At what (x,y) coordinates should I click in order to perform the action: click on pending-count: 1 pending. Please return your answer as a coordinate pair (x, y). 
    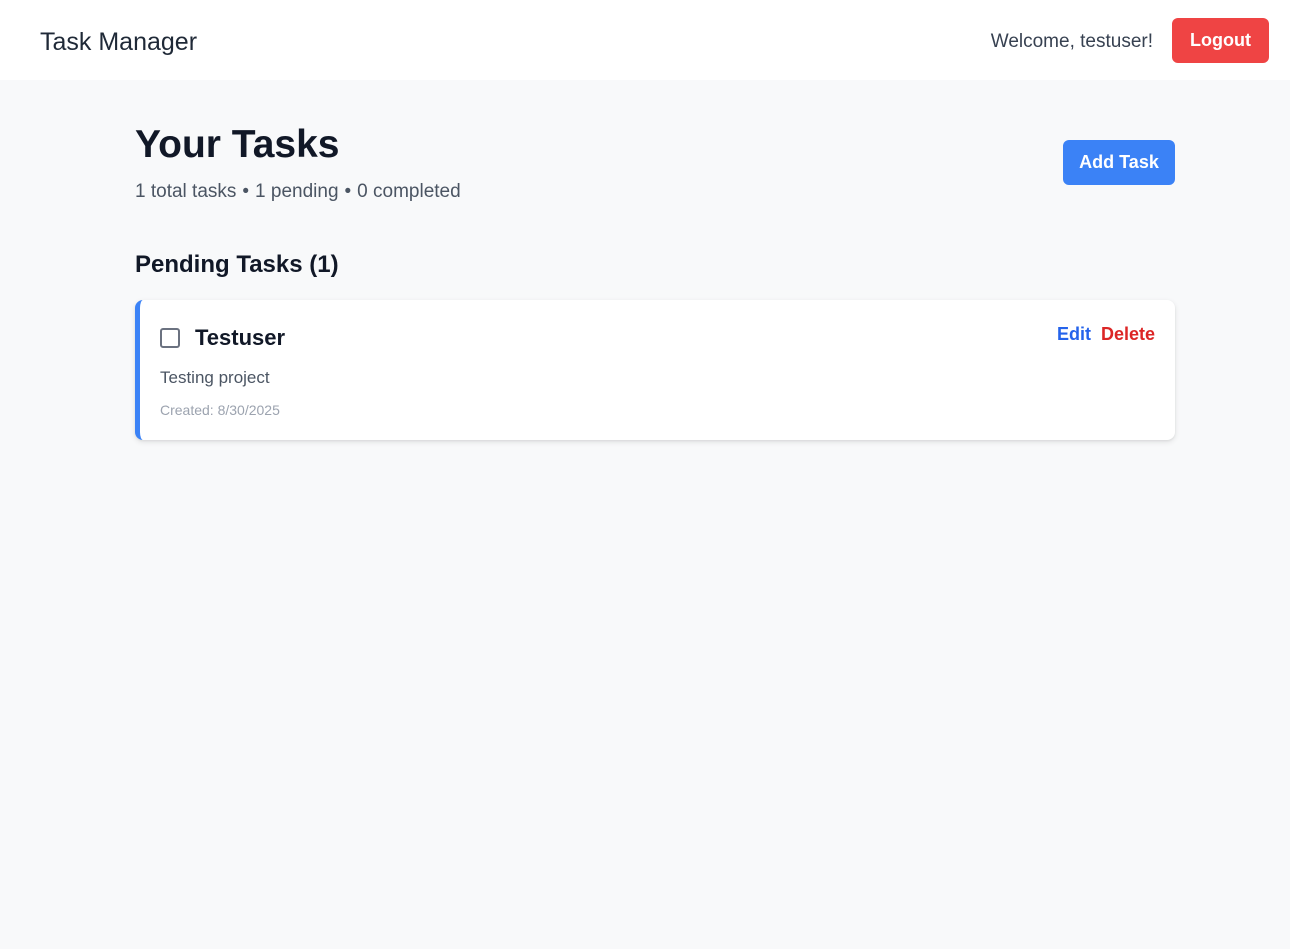
    Looking at the image, I should click on (297, 191).